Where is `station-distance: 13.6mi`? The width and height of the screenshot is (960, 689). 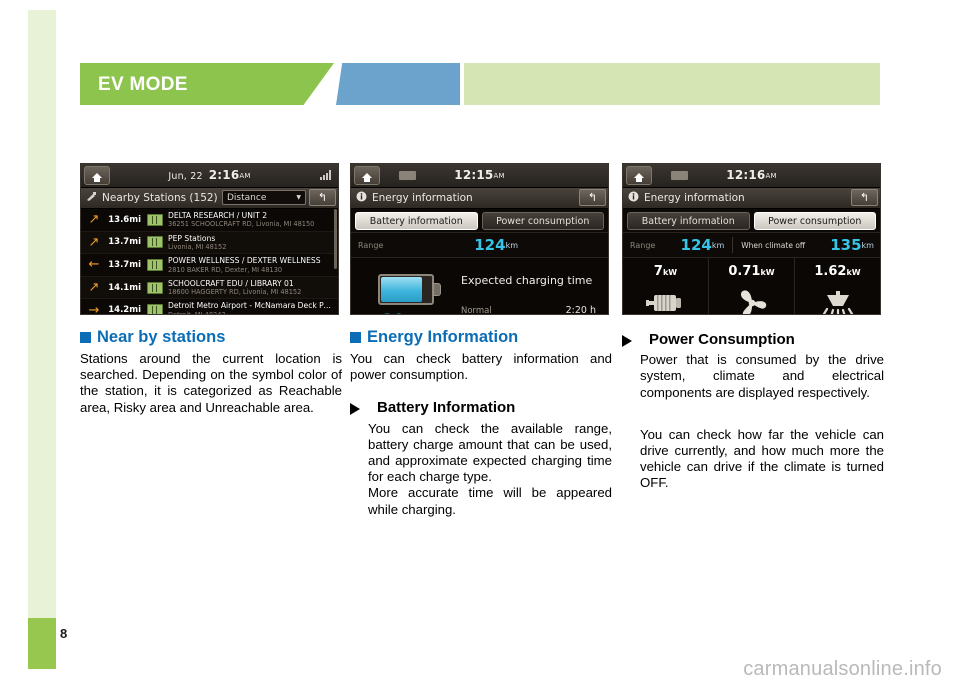
station-distance: 13.6mi is located at coordinates (124, 219).